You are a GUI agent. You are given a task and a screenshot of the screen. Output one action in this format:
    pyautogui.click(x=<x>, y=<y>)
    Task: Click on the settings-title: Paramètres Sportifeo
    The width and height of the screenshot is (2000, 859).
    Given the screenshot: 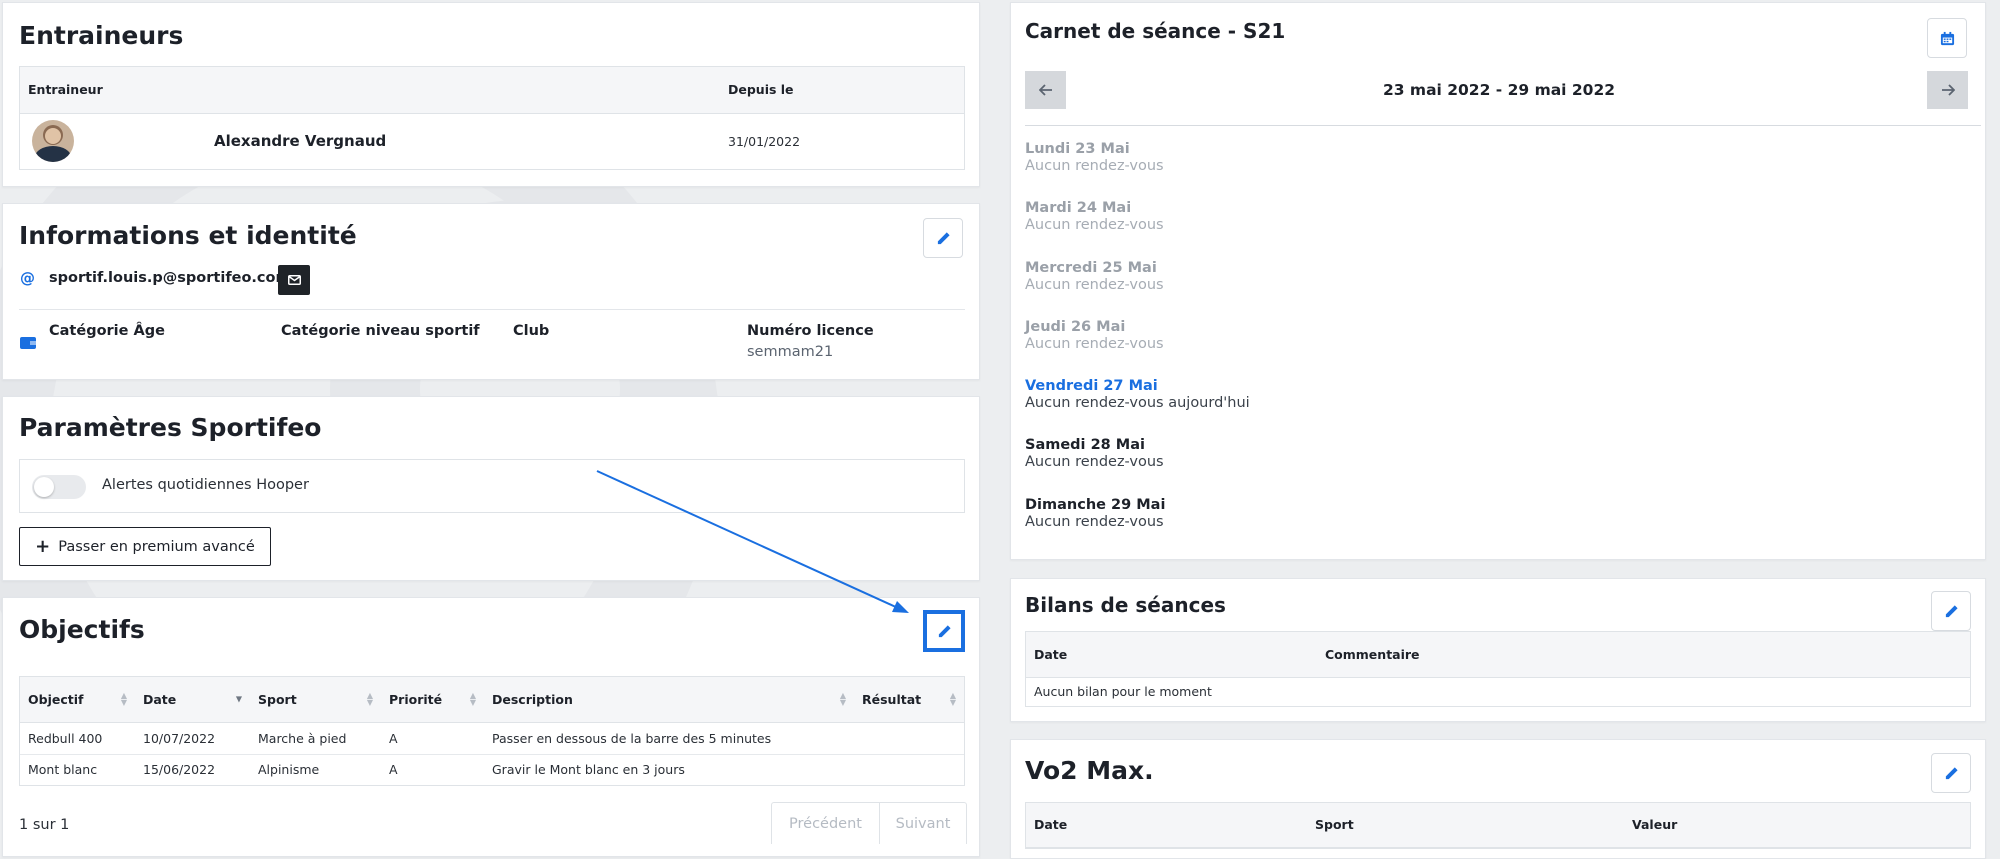 What is the action you would take?
    pyautogui.click(x=170, y=427)
    